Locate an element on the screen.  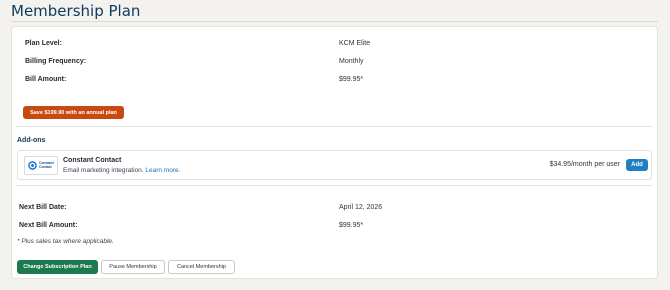
page-title: Membership Plan is located at coordinates (76, 11).